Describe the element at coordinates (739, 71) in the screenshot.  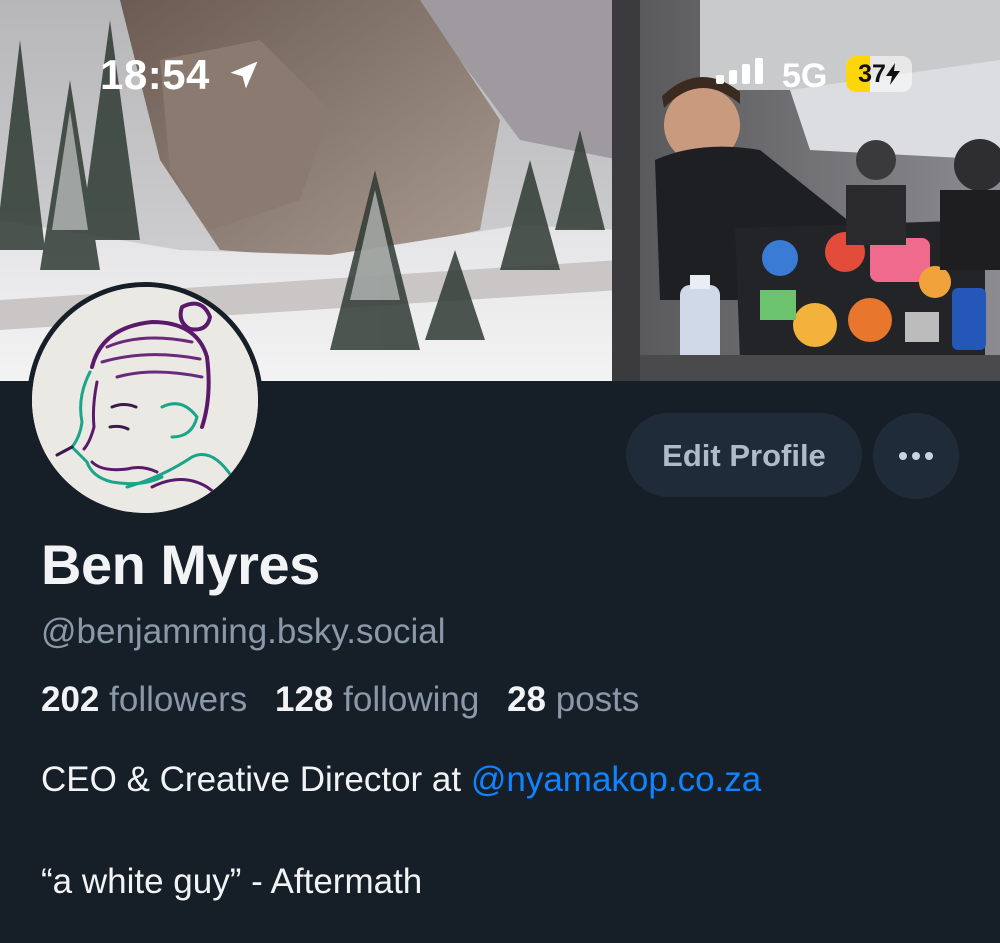
I see `cellular-signal-icon` at that location.